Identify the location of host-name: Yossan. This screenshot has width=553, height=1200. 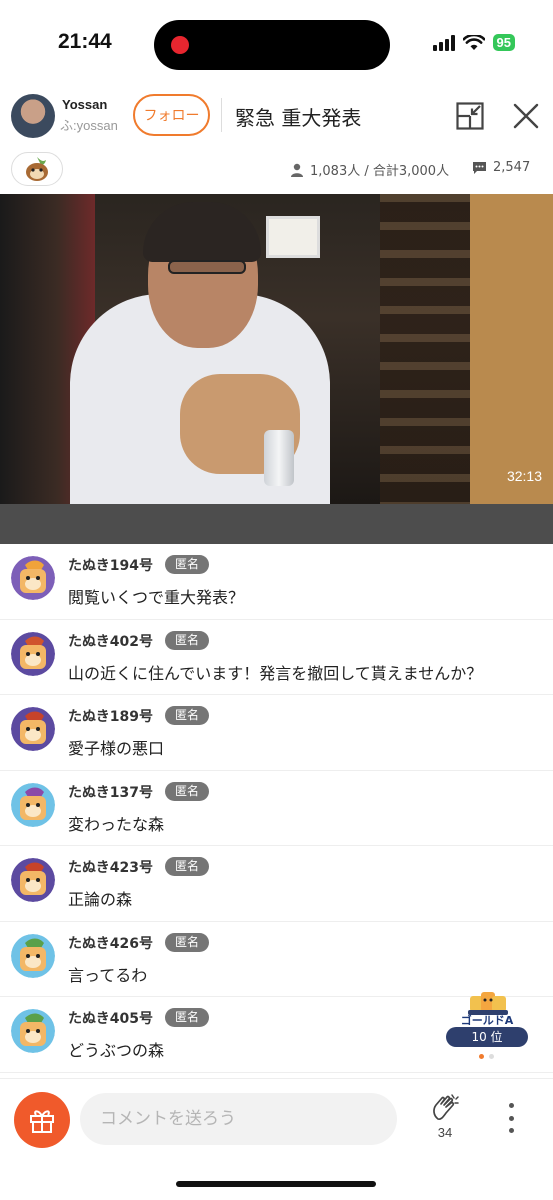
(84, 104).